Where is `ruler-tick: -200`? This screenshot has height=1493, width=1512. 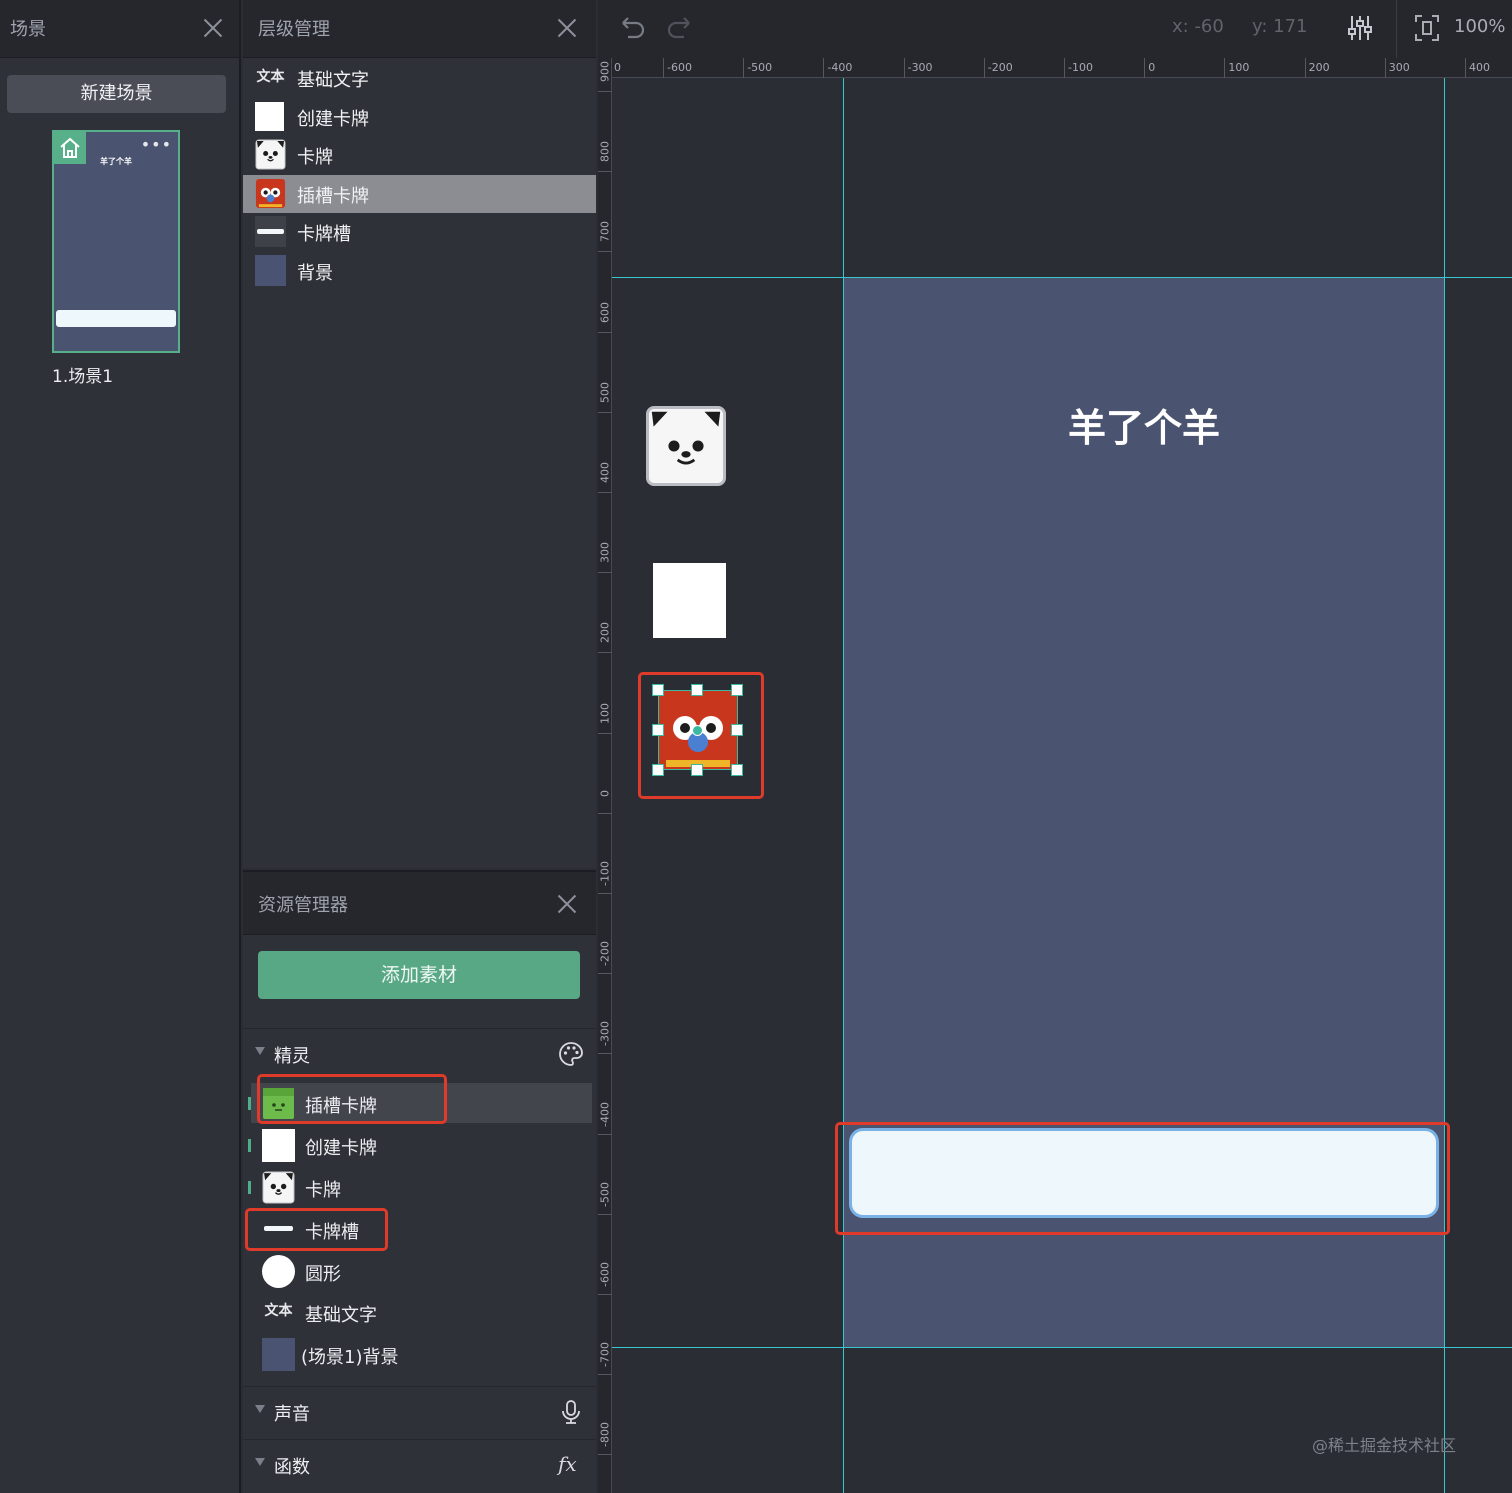 ruler-tick: -200 is located at coordinates (998, 68).